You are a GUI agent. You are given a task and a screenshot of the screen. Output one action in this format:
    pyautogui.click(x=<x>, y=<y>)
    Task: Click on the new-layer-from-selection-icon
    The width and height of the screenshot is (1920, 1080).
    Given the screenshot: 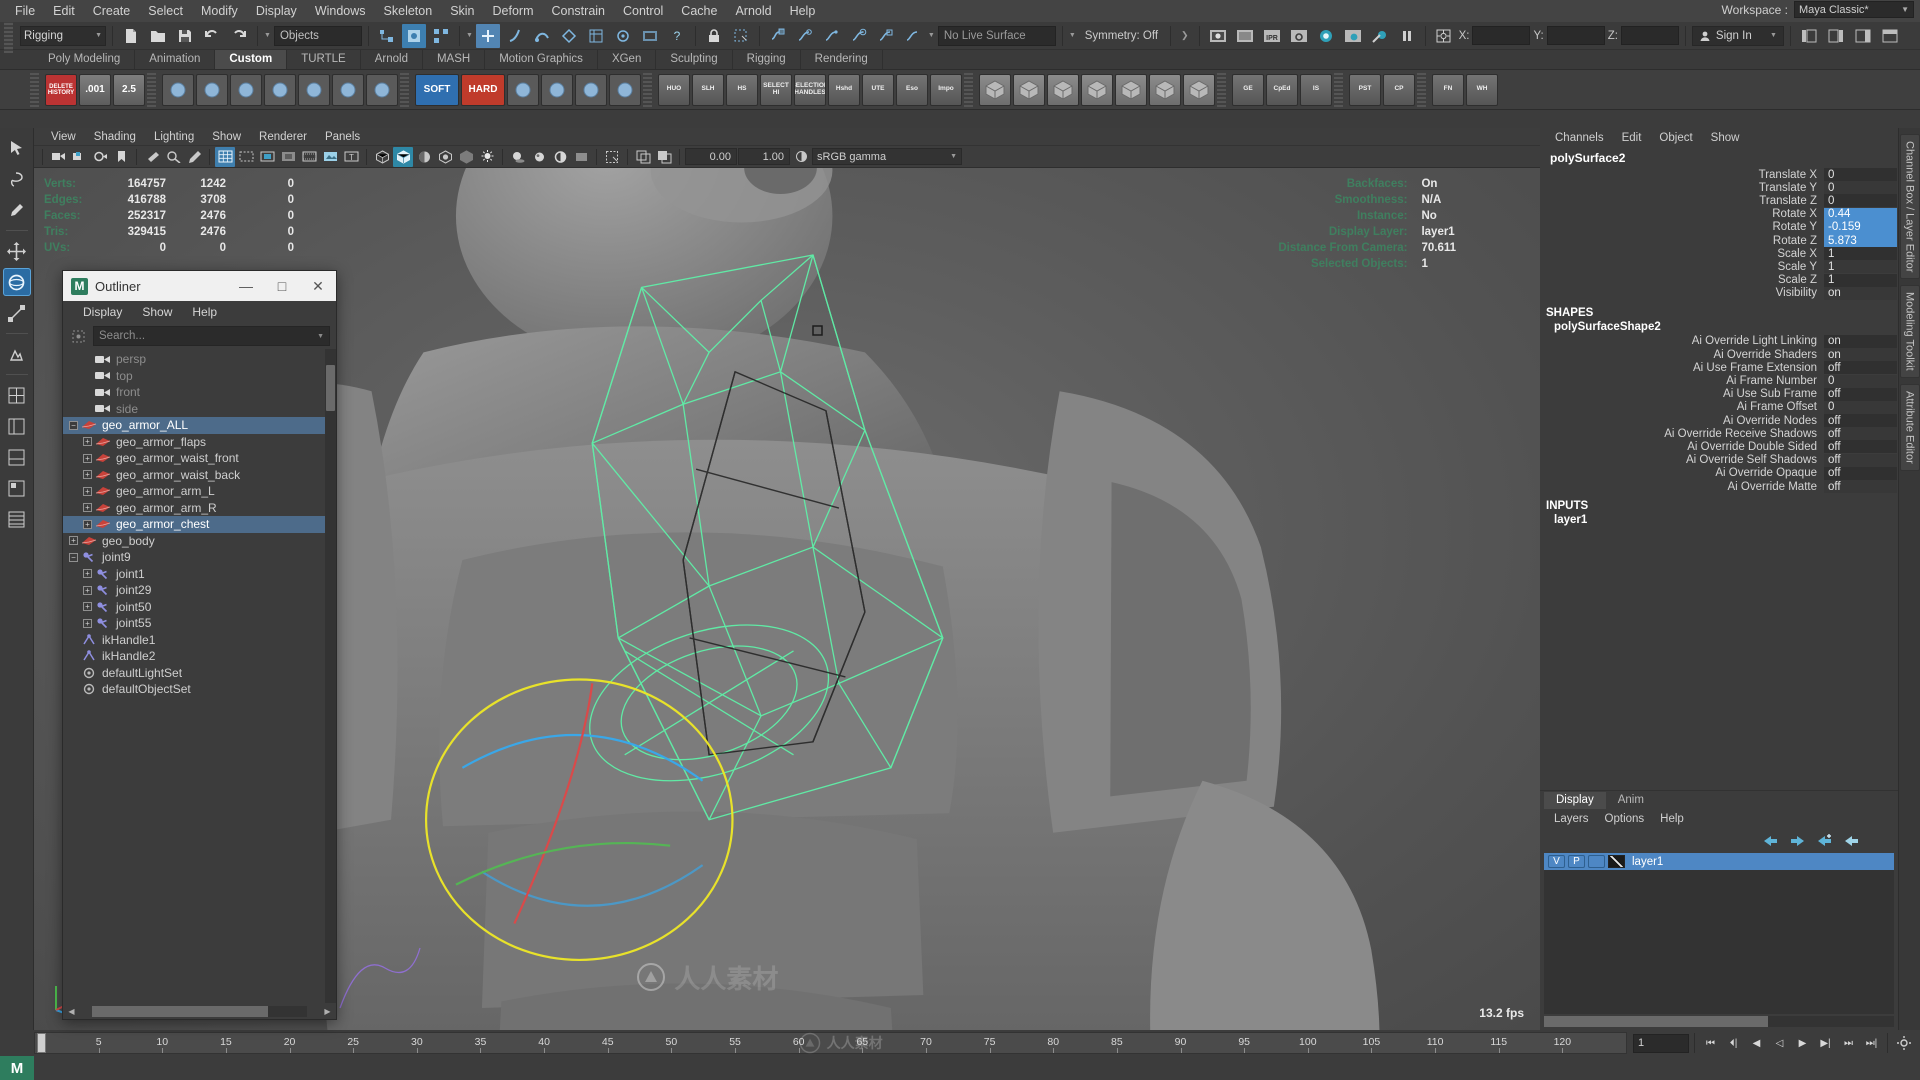 What is the action you would take?
    pyautogui.click(x=1851, y=840)
    